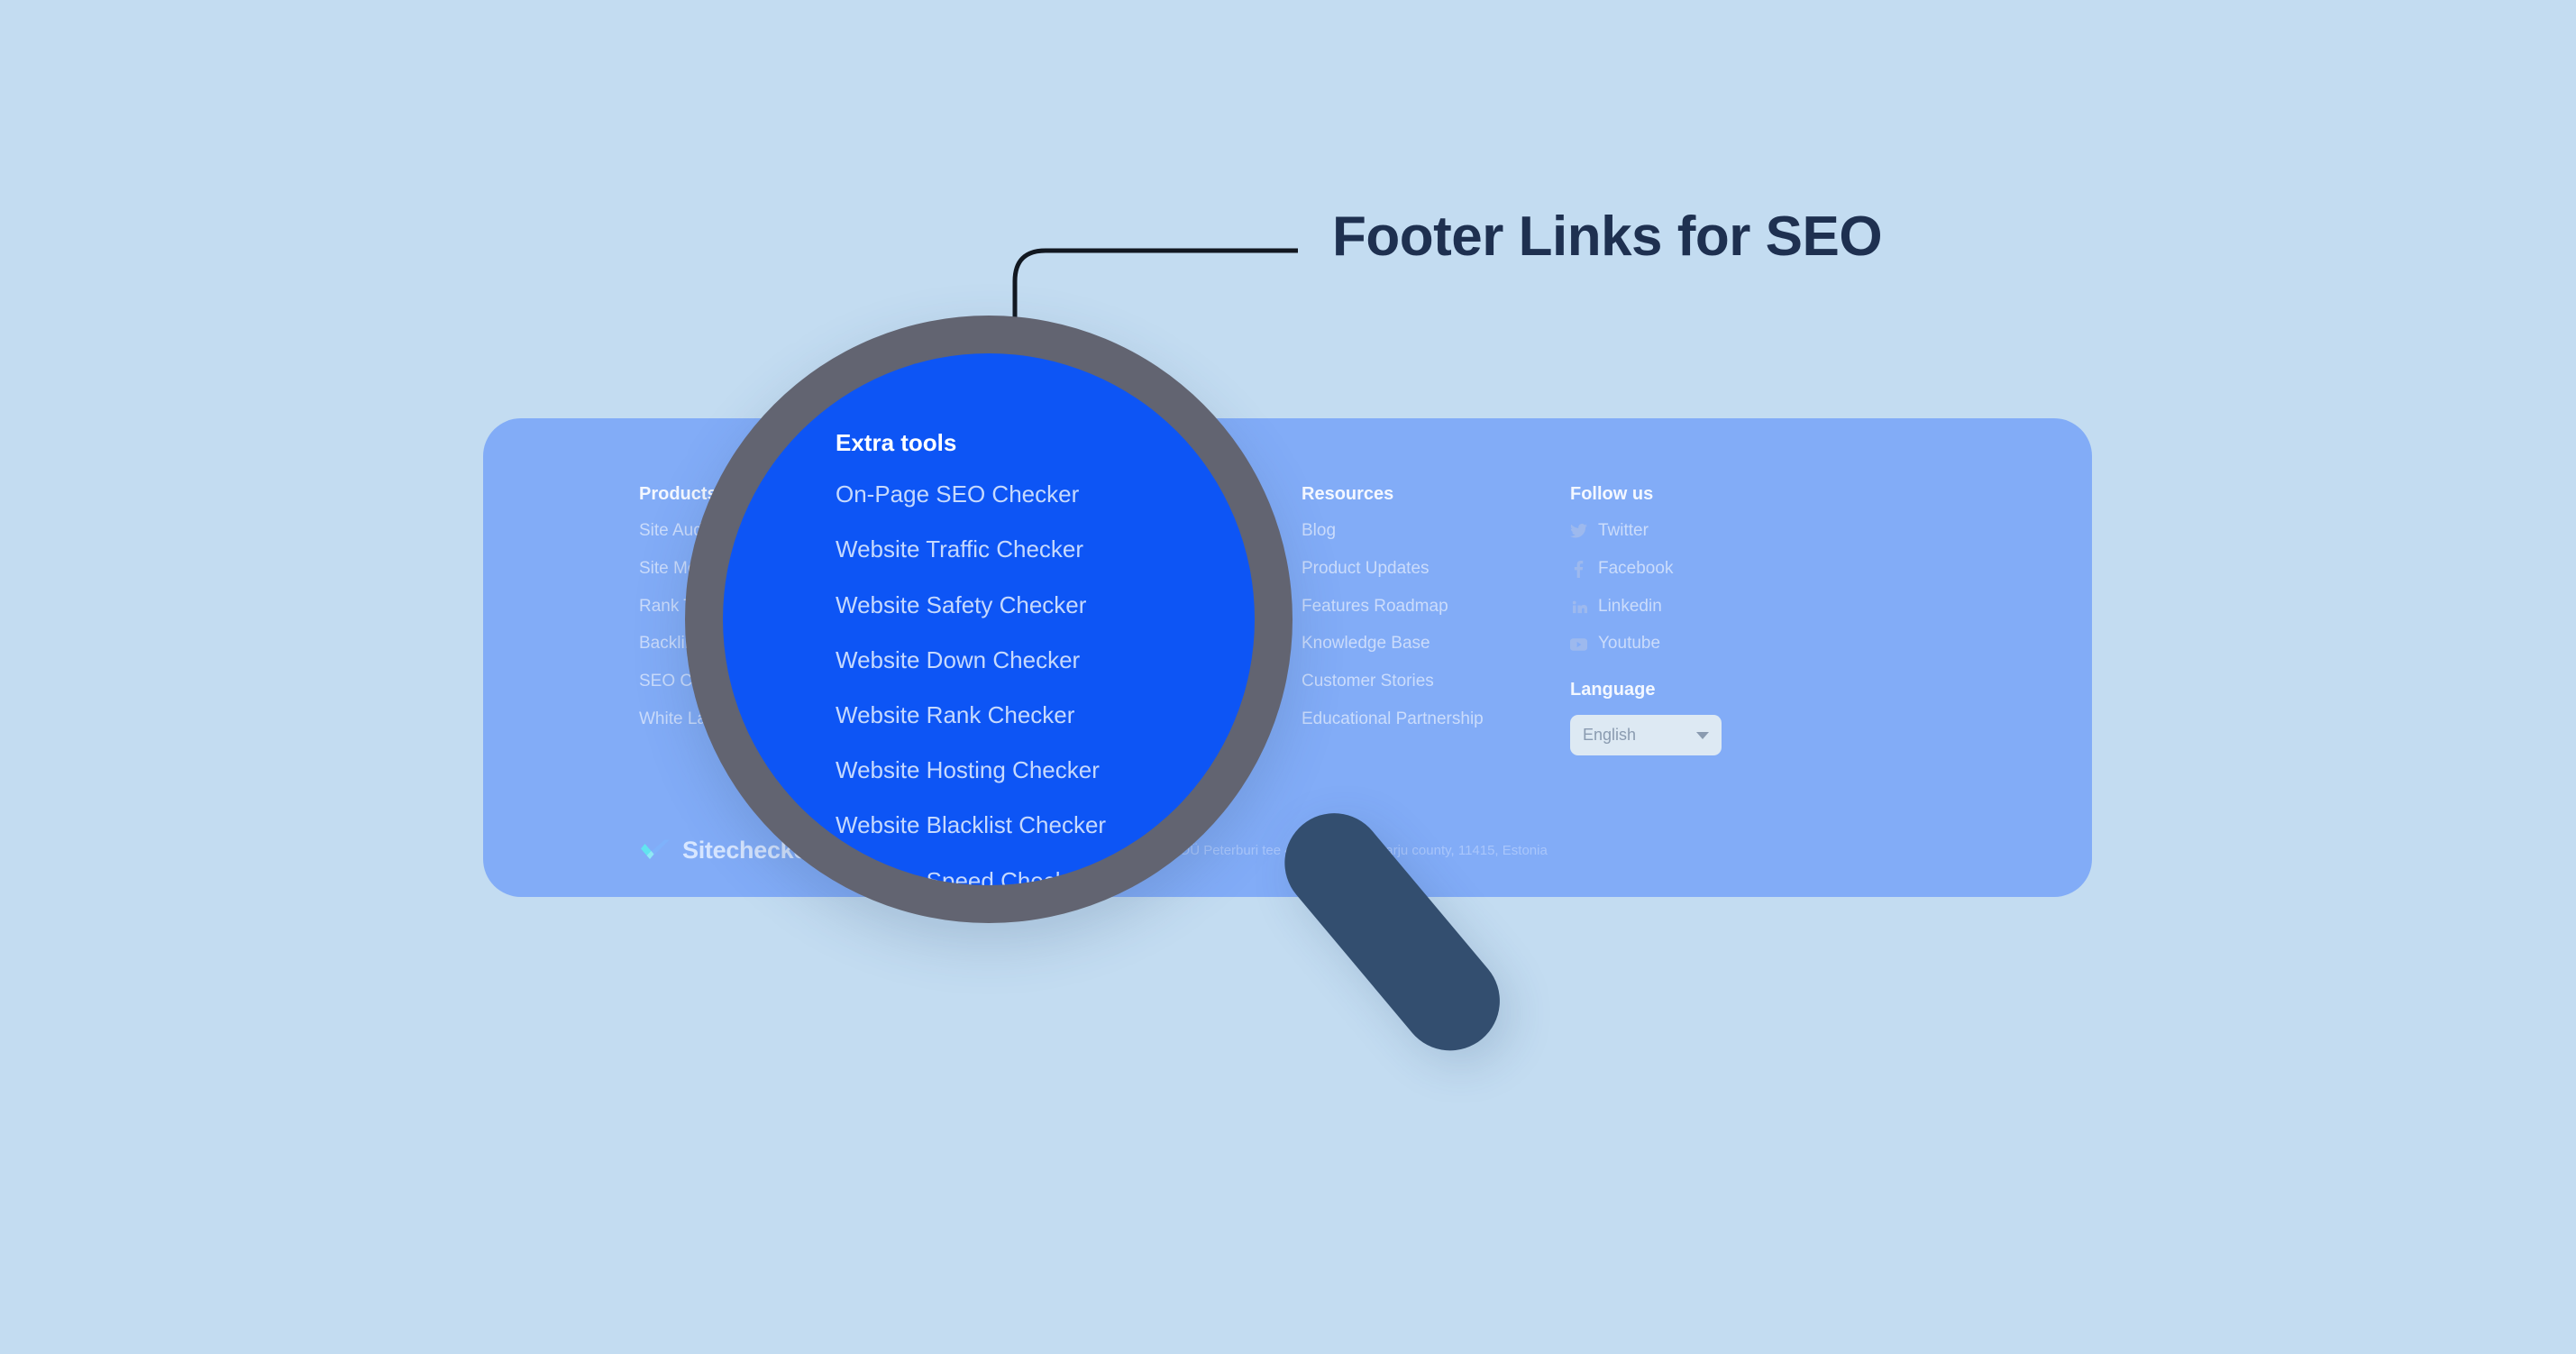  I want to click on footer-link: Link Building, so click(970, 607).